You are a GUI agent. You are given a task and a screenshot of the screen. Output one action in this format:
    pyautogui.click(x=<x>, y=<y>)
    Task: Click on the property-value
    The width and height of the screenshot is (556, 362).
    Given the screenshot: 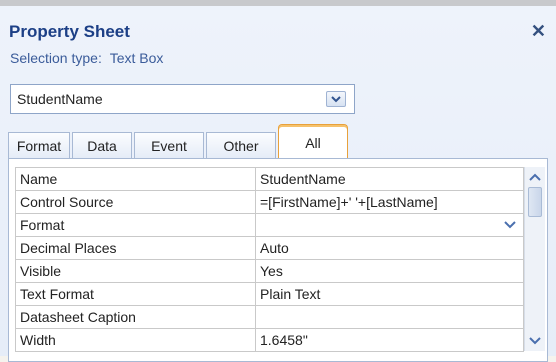 What is the action you would take?
    pyautogui.click(x=389, y=317)
    